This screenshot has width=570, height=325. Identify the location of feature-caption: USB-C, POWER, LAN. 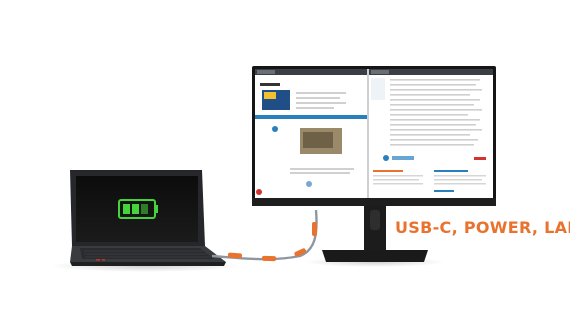
(482, 227).